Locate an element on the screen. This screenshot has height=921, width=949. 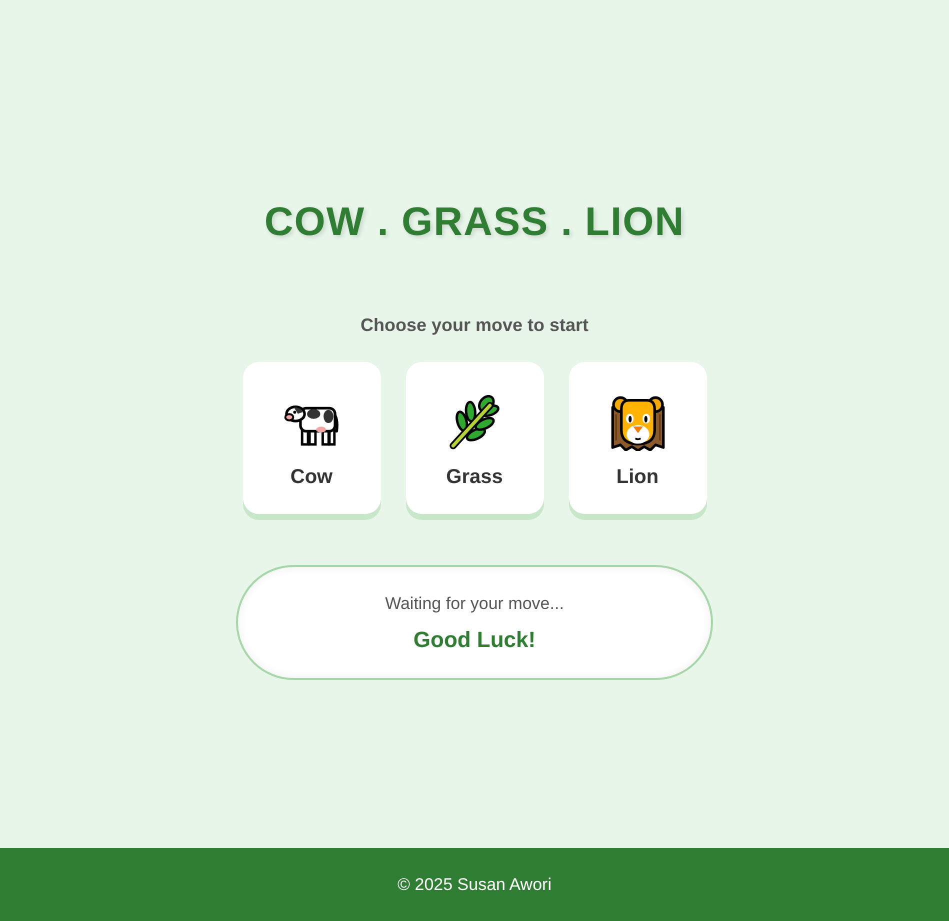
result-message: Good Luck! is located at coordinates (474, 640).